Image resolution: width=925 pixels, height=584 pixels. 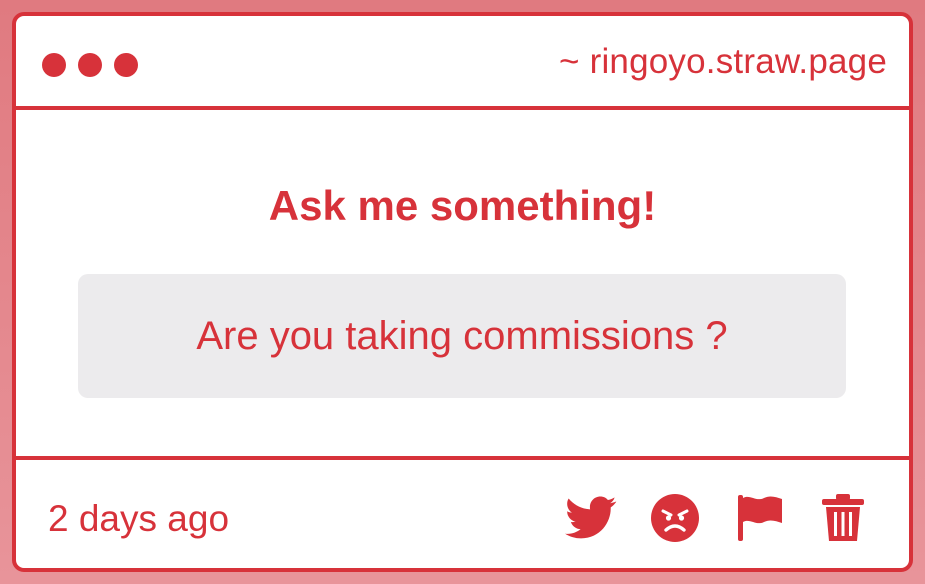 What do you see at coordinates (462, 205) in the screenshot?
I see `page-title: Ask me something!` at bounding box center [462, 205].